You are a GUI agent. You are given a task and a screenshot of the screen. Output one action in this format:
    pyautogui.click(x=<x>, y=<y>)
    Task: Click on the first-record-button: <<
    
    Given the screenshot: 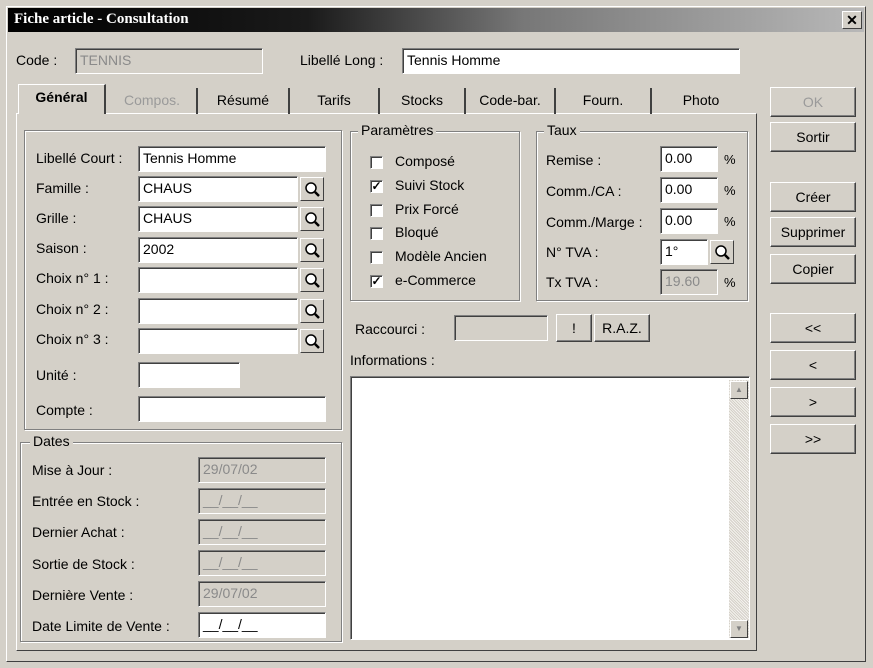 What is the action you would take?
    pyautogui.click(x=813, y=328)
    